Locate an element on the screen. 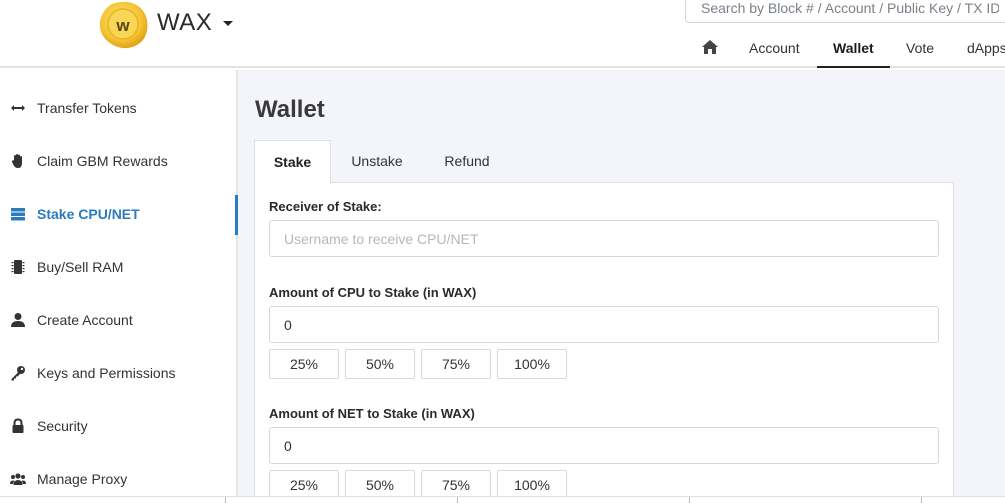 This screenshot has height=503, width=1005. key-icon is located at coordinates (18, 372).